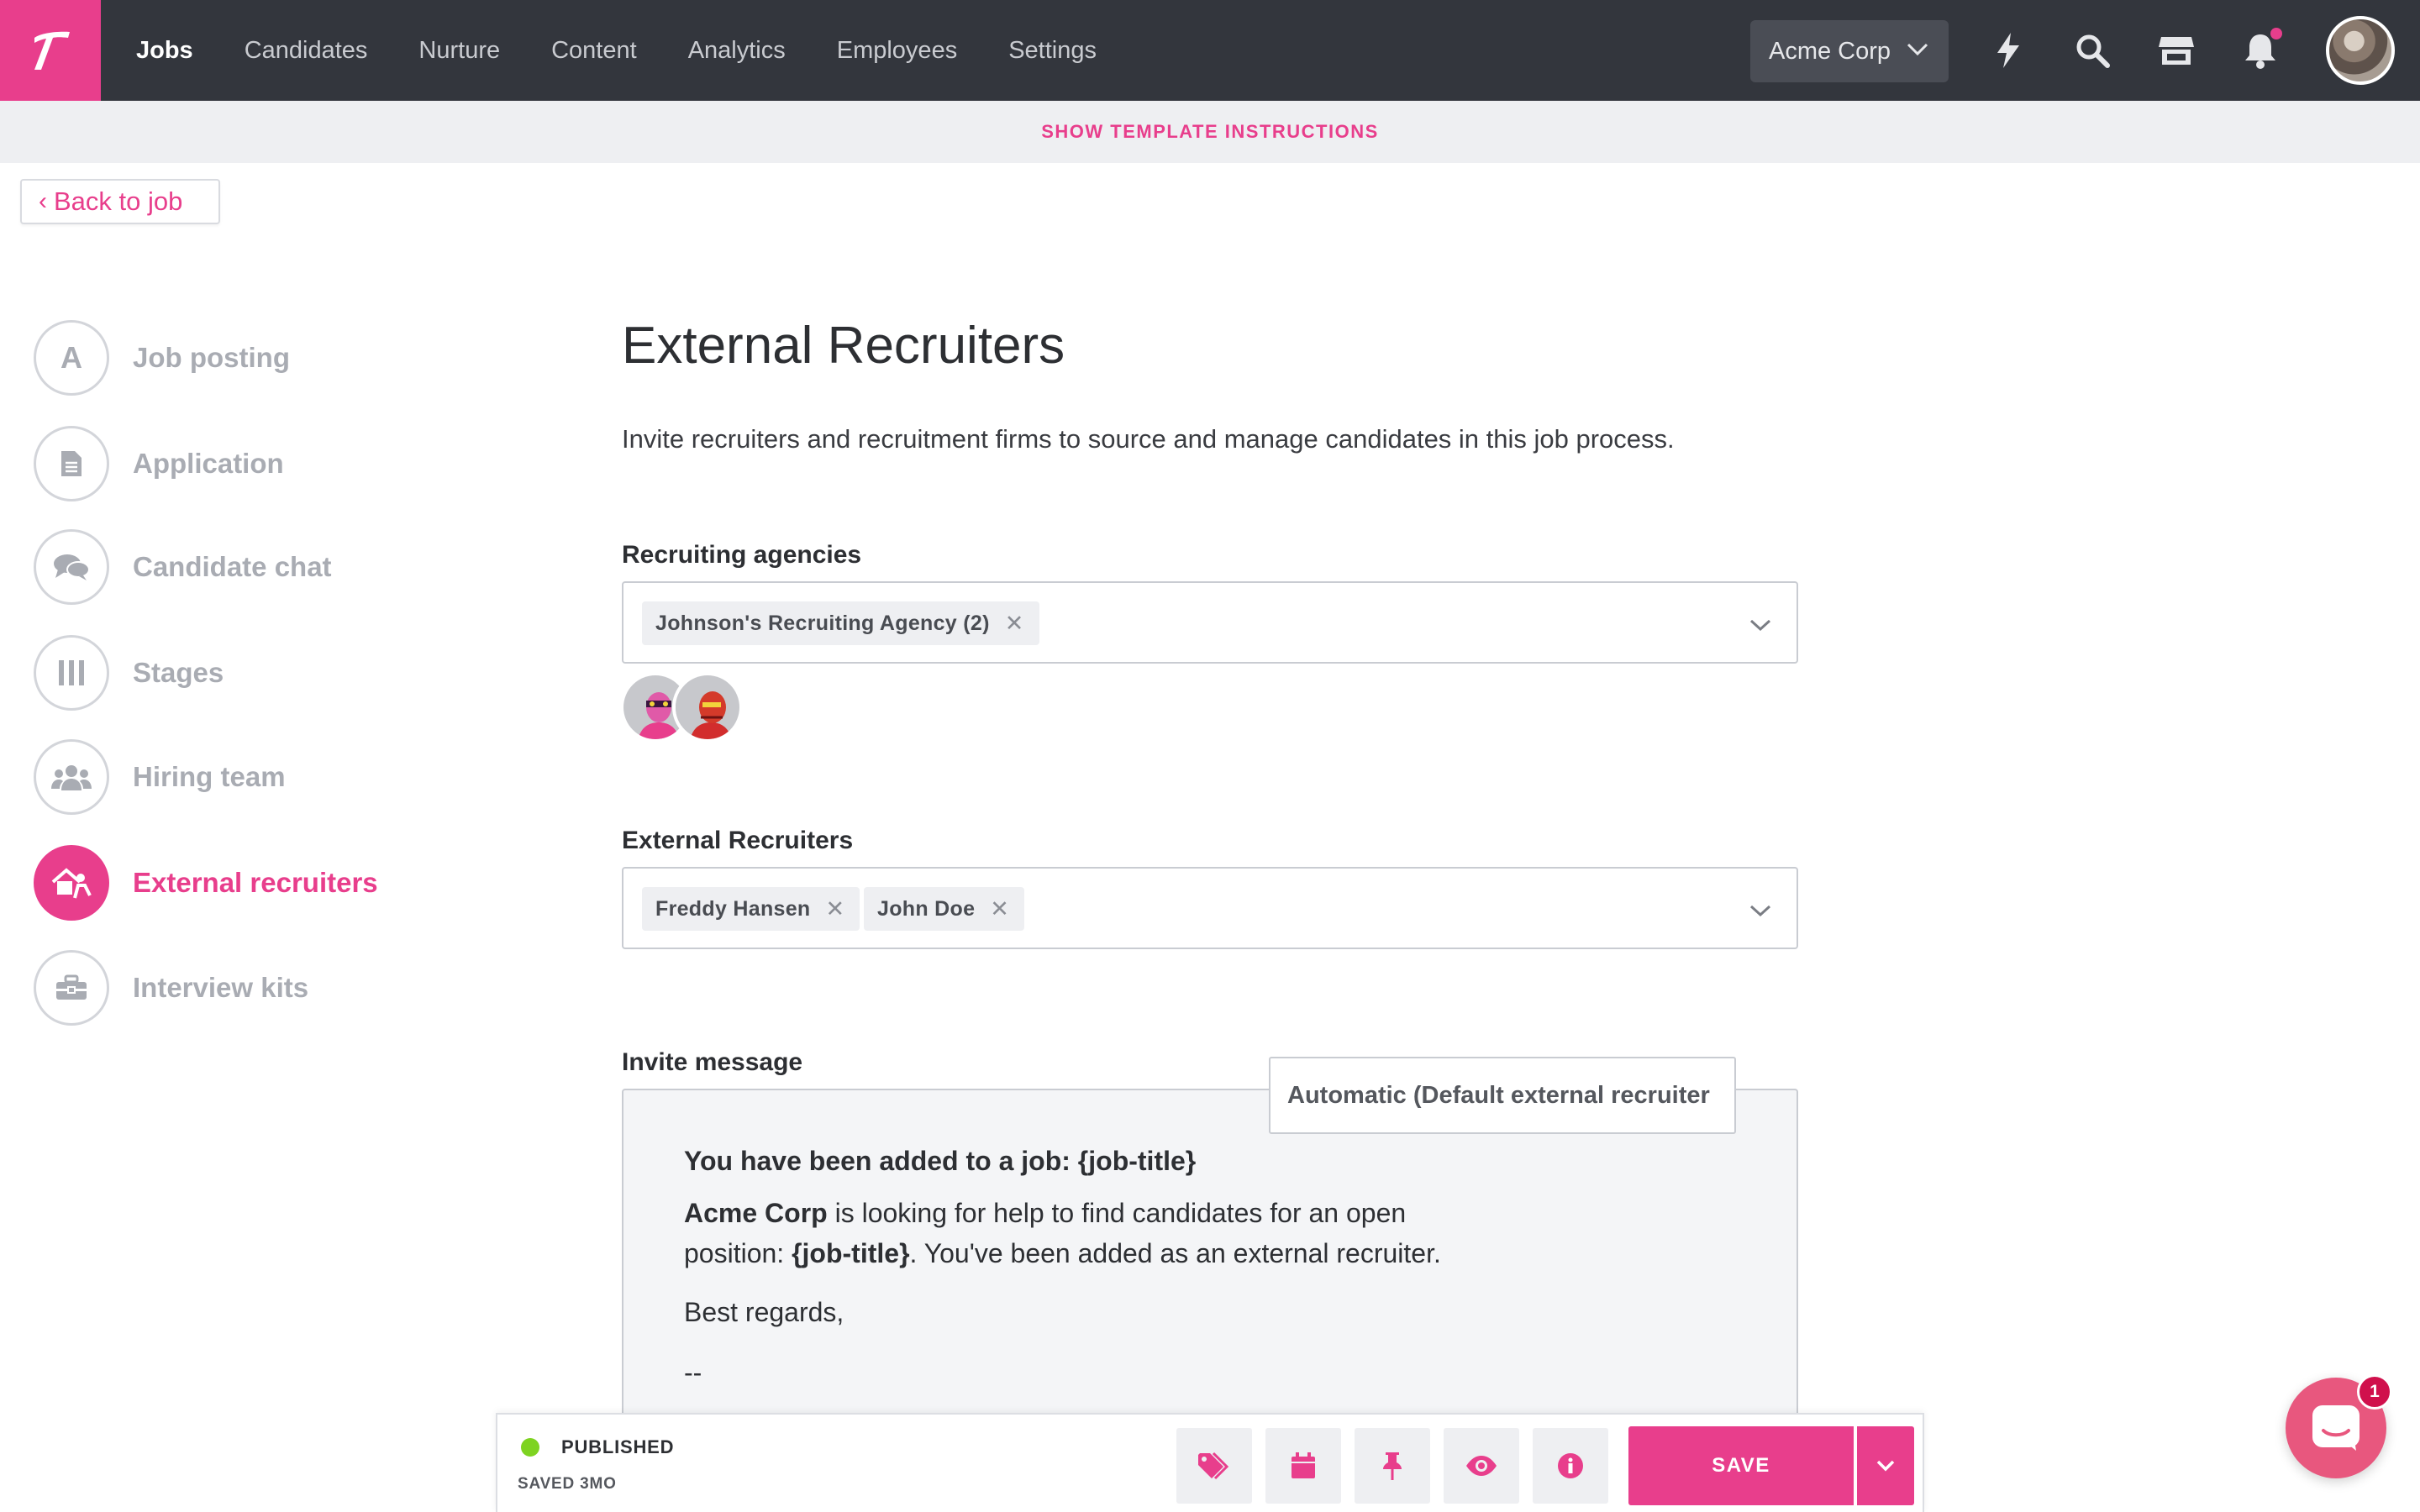  Describe the element at coordinates (255, 882) in the screenshot. I see `step-label: External recruiters` at that location.